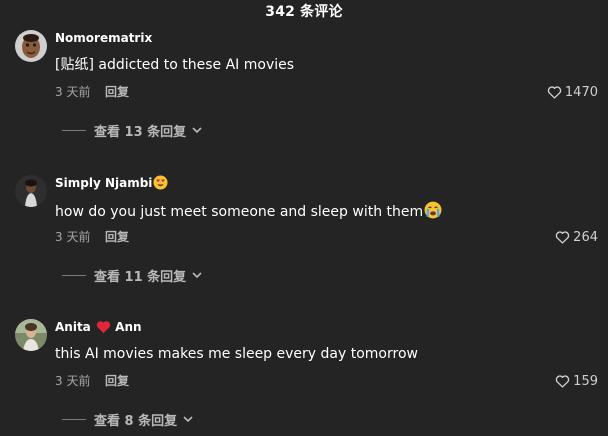 Image resolution: width=608 pixels, height=436 pixels. I want to click on view-replies-button: 查看 11 条回复, so click(132, 275).